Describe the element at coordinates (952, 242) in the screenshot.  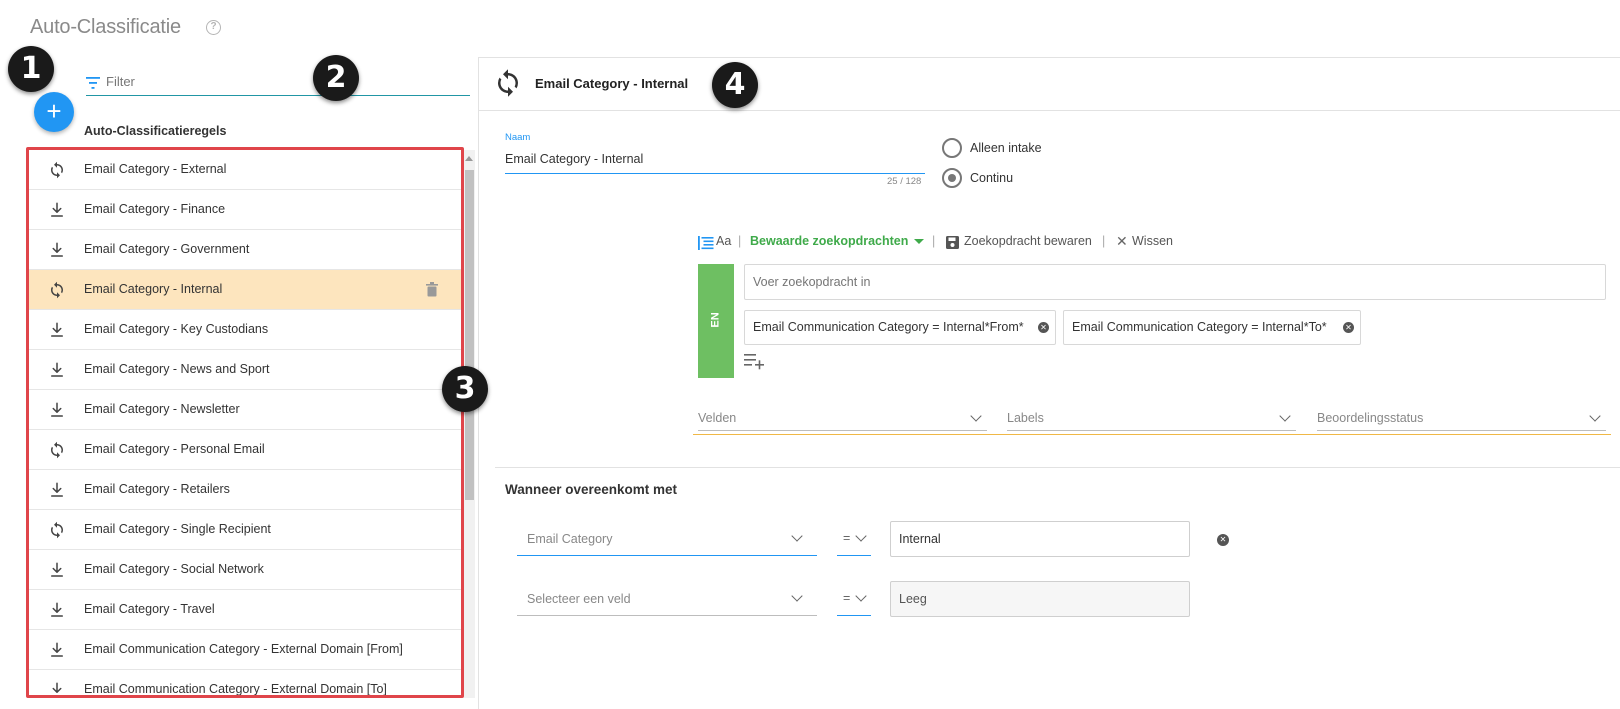
I see `save-icon` at that location.